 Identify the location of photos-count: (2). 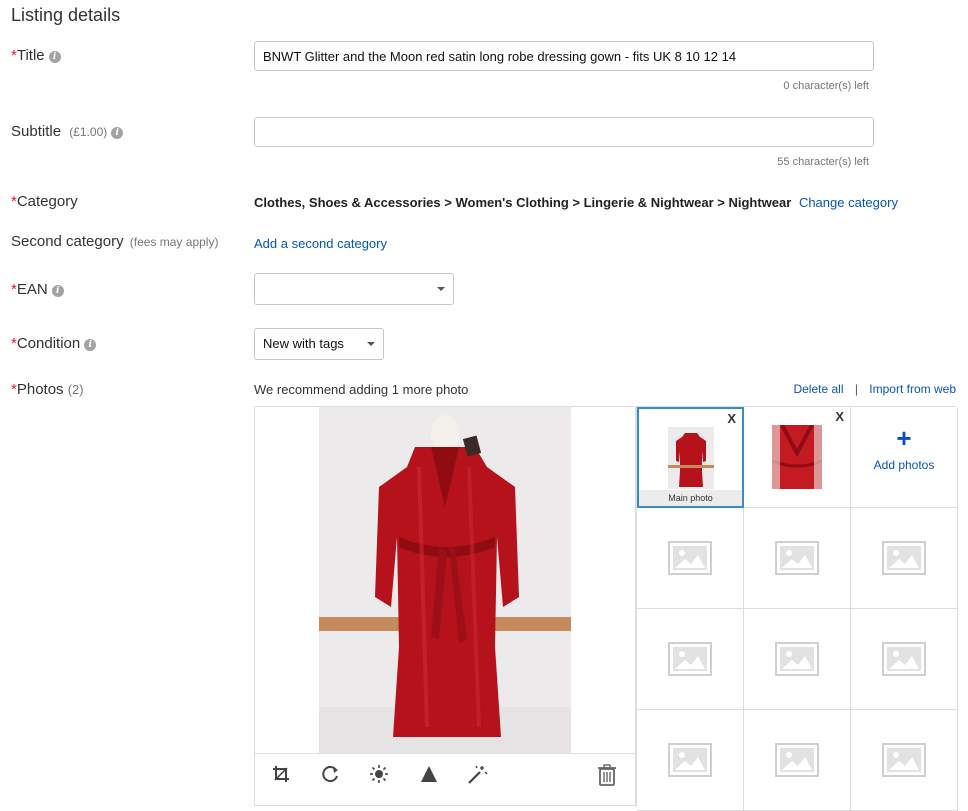
(75, 389).